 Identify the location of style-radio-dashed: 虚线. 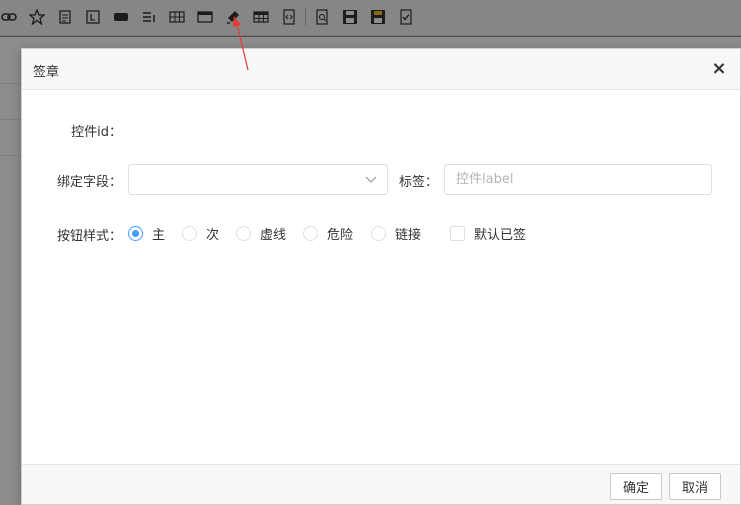
(261, 233).